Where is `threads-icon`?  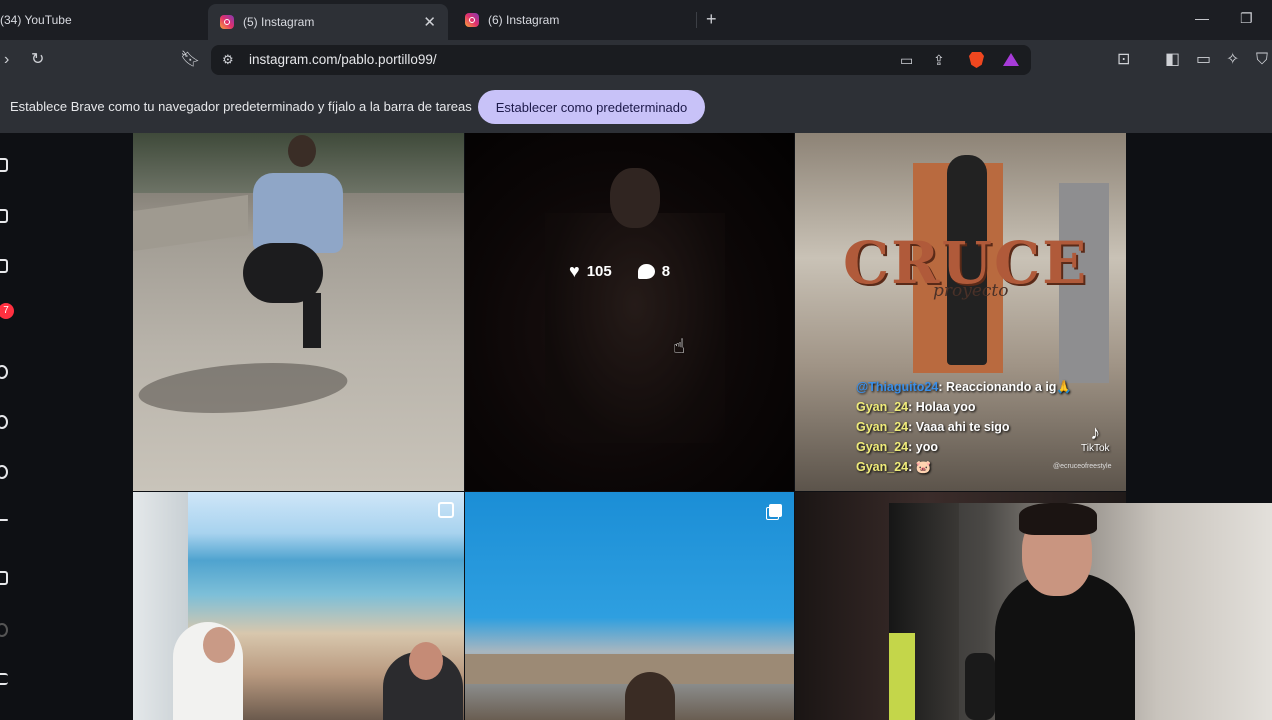
threads-icon is located at coordinates (4, 630).